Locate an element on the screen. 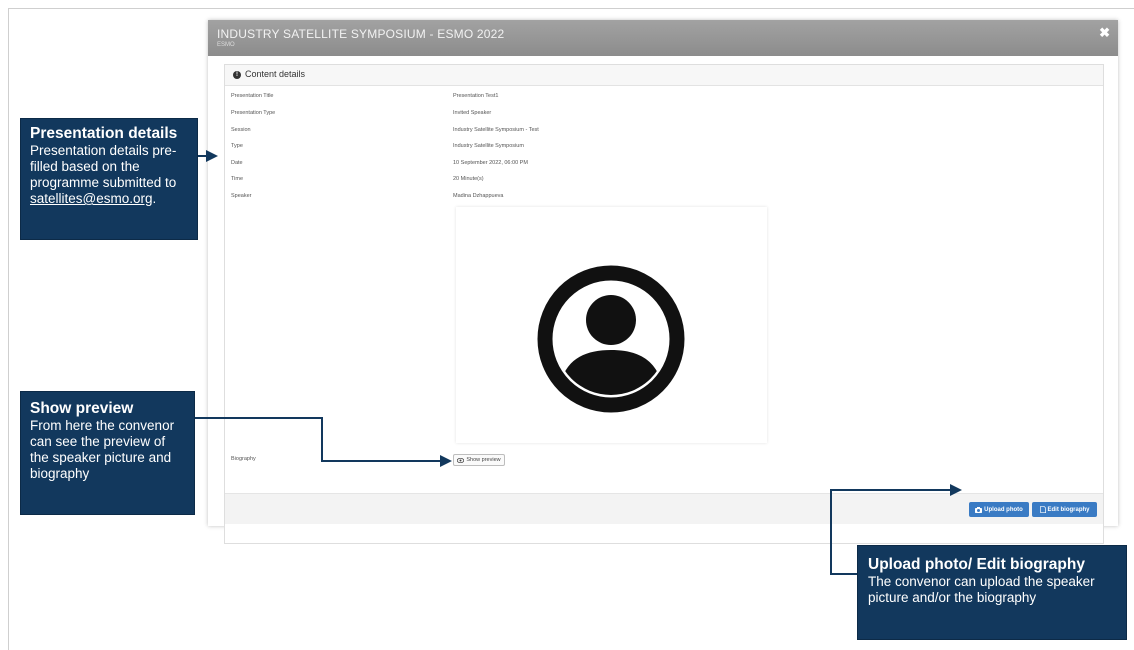  callout-title: Presentation details is located at coordinates (104, 133).